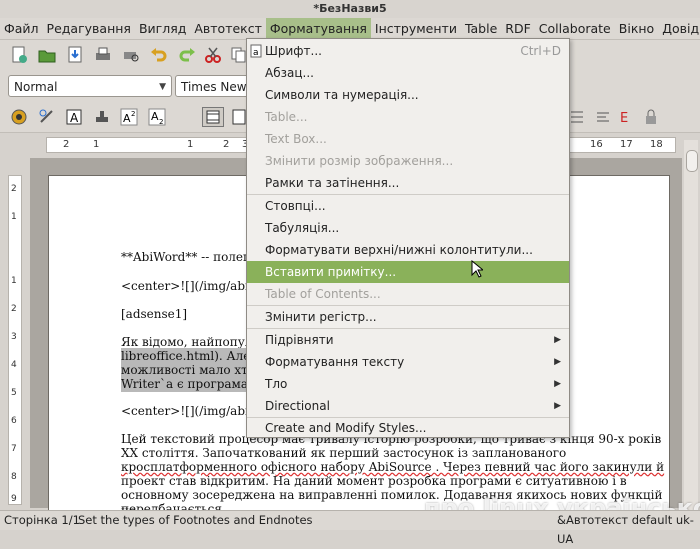 The image size is (700, 549). I want to click on bullets-icon, so click(577, 117).